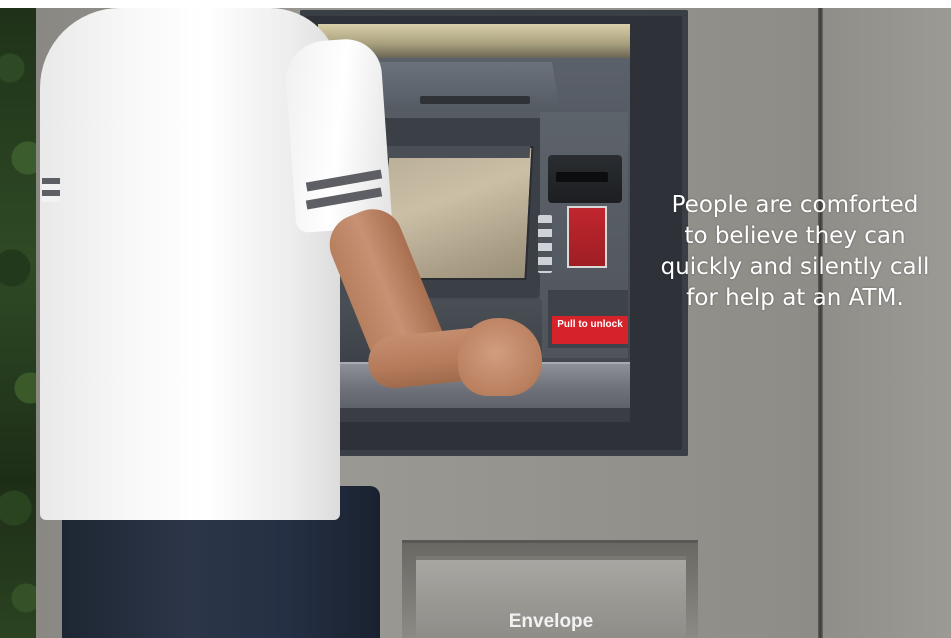  What do you see at coordinates (500, 357) in the screenshot?
I see `person-hand` at bounding box center [500, 357].